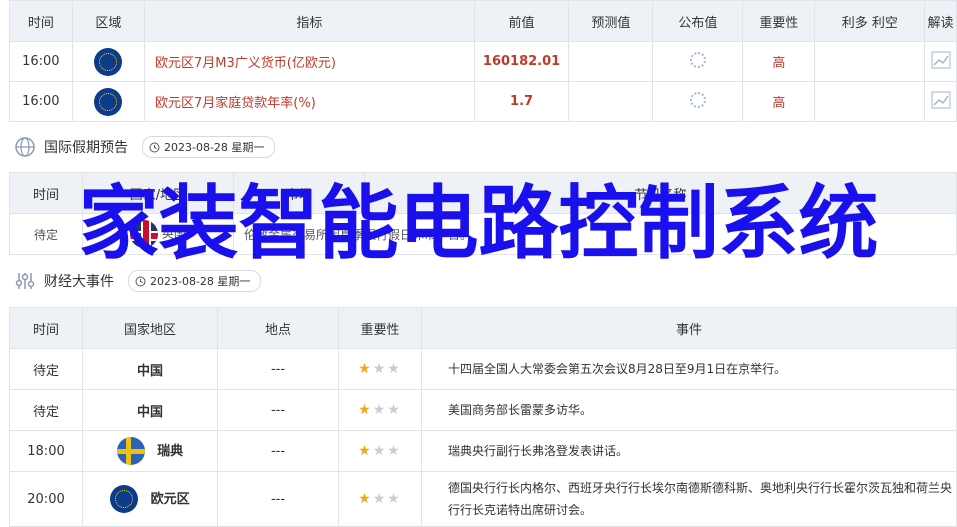  Describe the element at coordinates (46, 328) in the screenshot. I see `ev-col-time: 时间` at that location.